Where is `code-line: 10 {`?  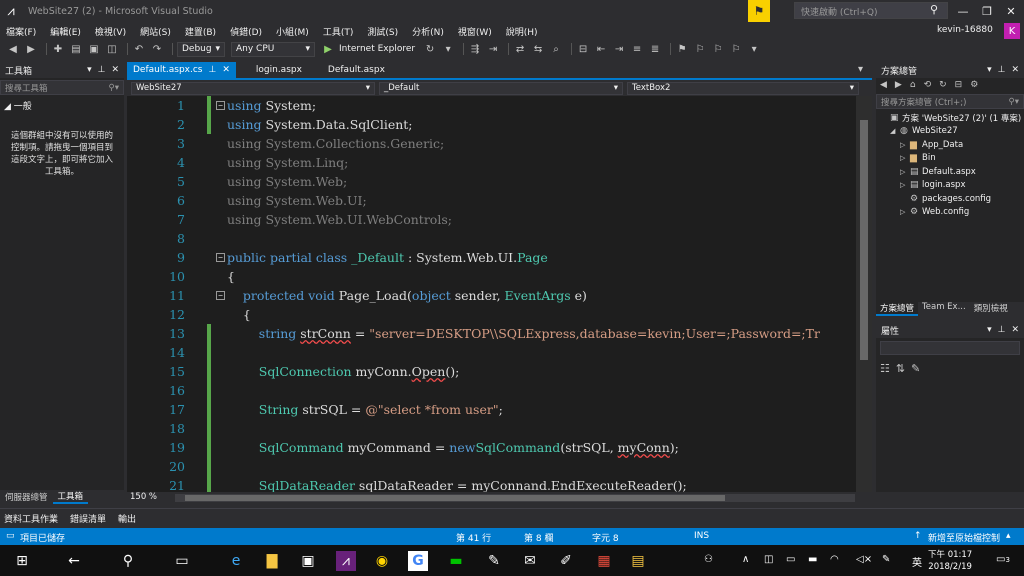 code-line: 10 { is located at coordinates (491, 276).